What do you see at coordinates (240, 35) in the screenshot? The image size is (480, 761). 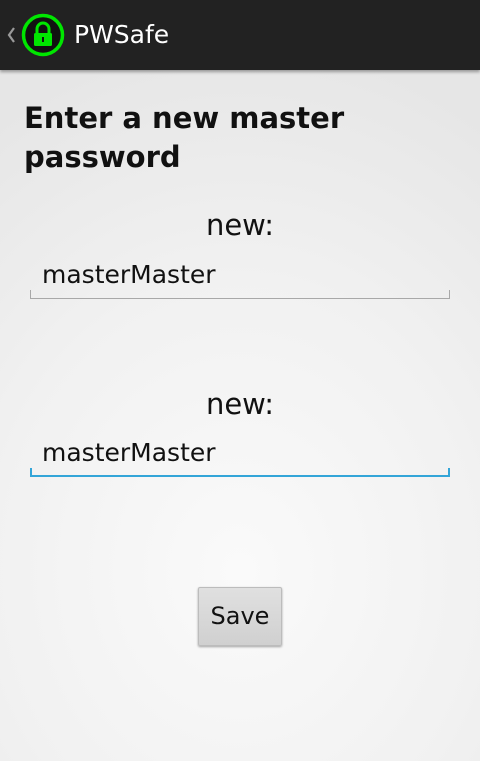 I see `action-bar: PWSafe` at bounding box center [240, 35].